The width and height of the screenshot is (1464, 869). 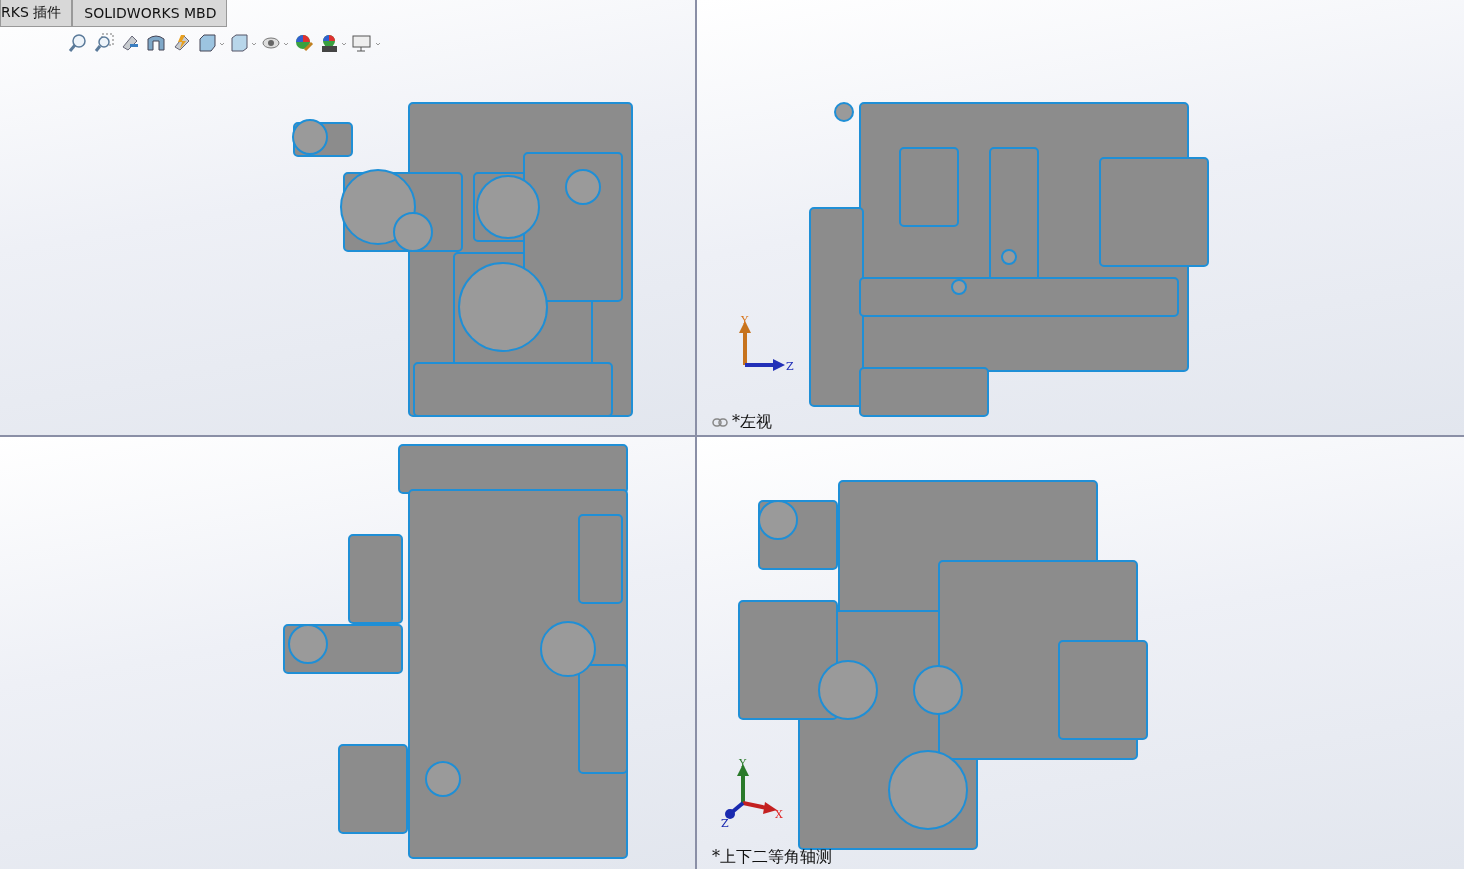 I want to click on edit-appearance-icon, so click(x=304, y=43).